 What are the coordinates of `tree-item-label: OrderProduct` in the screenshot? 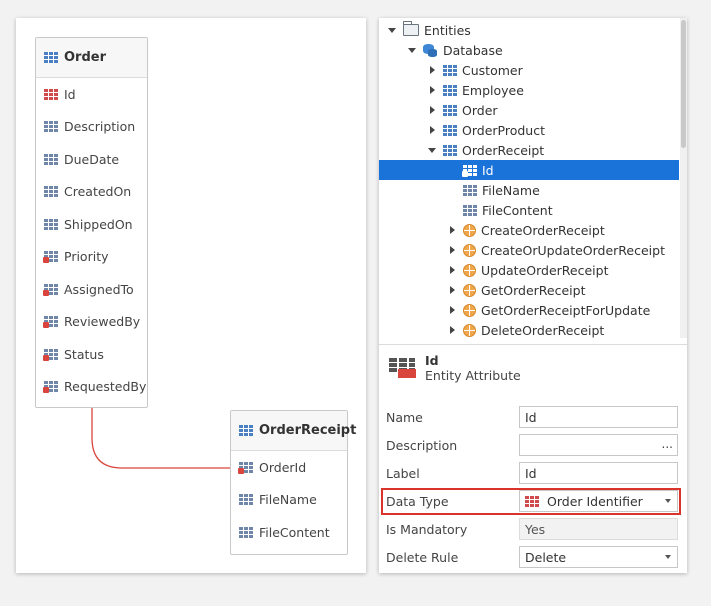 It's located at (503, 130).